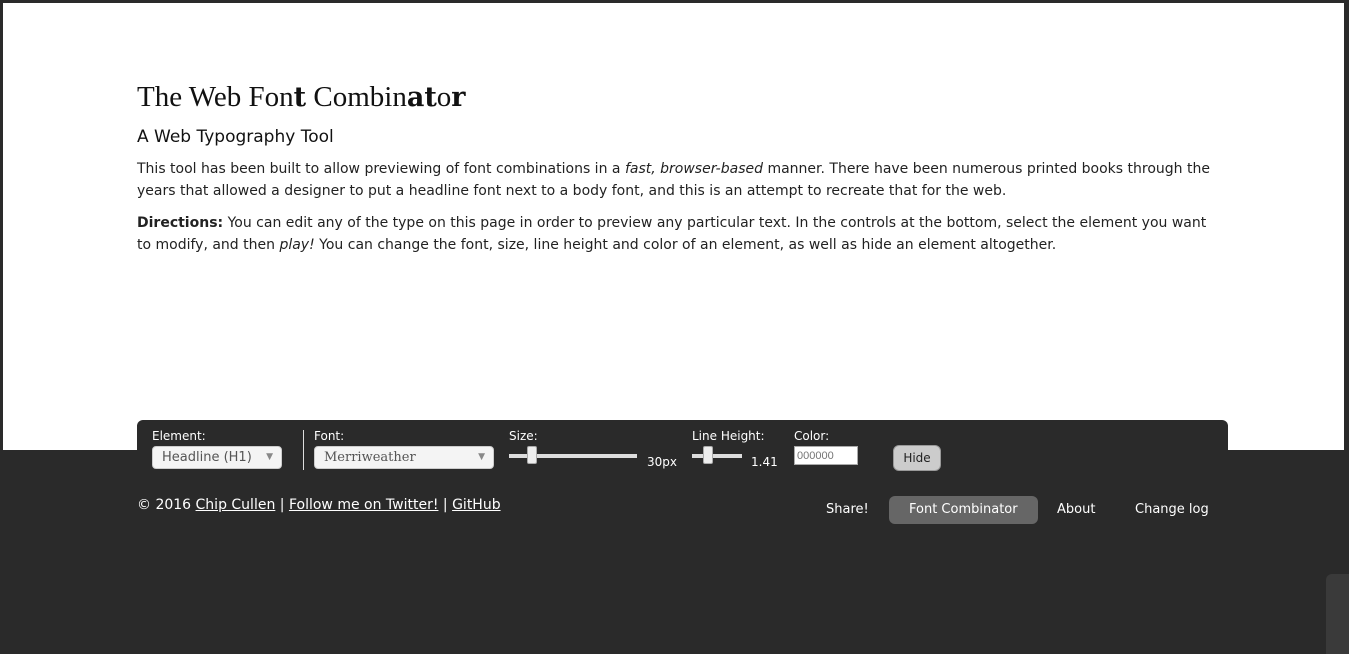  I want to click on twitter-link: Follow me on Twitter!, so click(364, 505).